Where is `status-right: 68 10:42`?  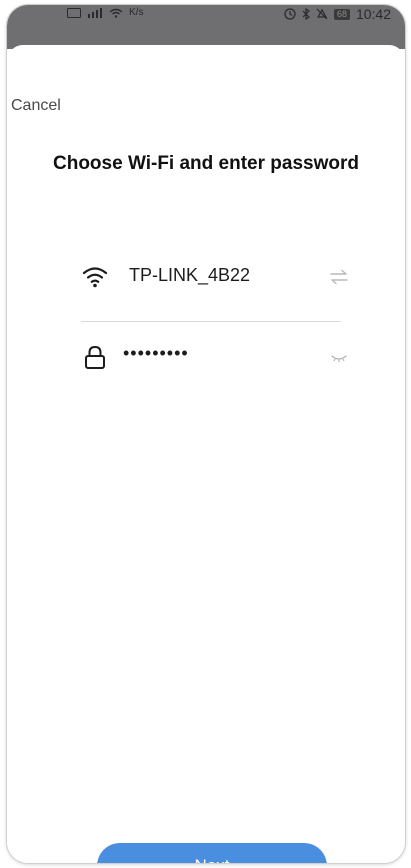
status-right: 68 10:42 is located at coordinates (337, 14).